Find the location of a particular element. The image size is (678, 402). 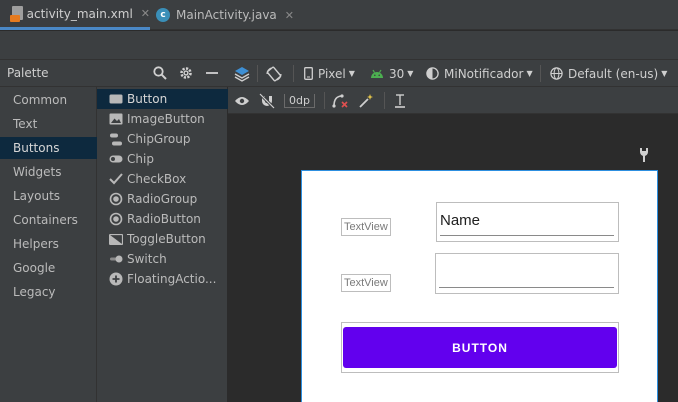

clear-constraints-icon is located at coordinates (340, 100).